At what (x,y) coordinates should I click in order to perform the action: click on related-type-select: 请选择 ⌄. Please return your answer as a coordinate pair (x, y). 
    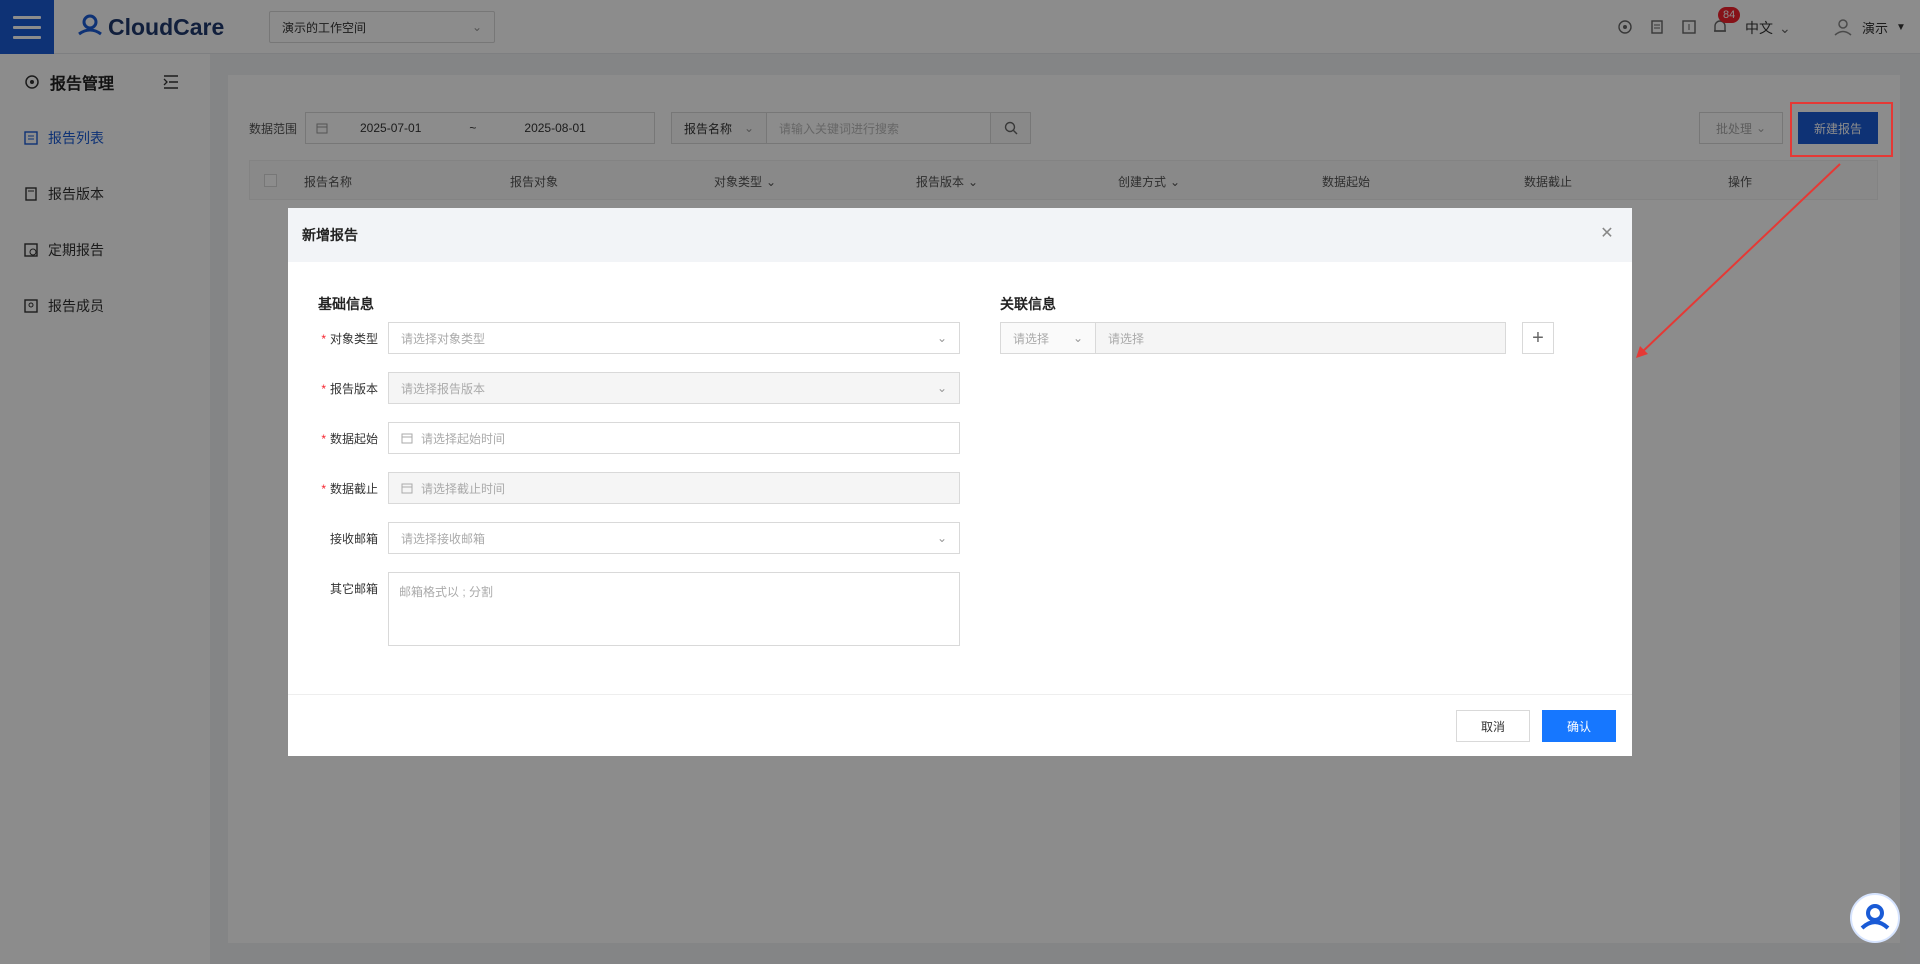
    Looking at the image, I should click on (1048, 338).